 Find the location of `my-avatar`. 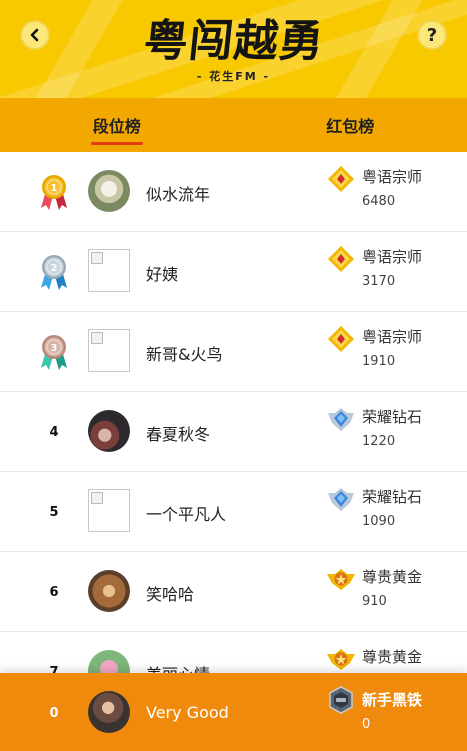

my-avatar is located at coordinates (109, 712).